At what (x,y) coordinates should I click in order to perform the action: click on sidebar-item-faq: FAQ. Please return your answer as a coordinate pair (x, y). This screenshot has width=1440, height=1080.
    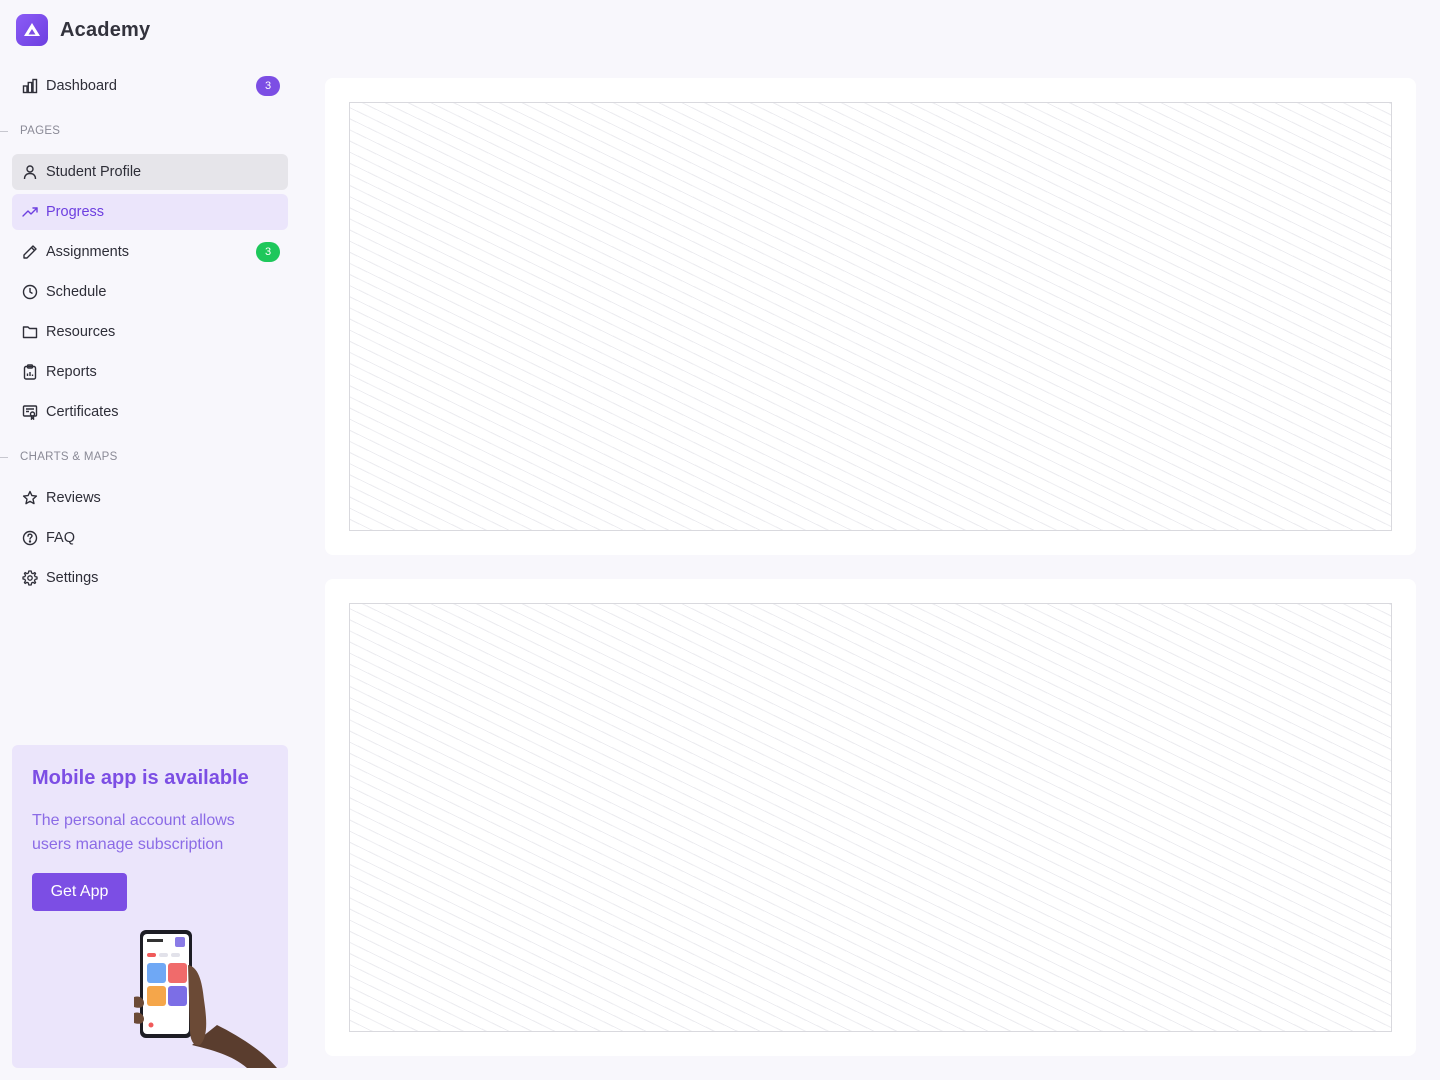
    Looking at the image, I should click on (150, 538).